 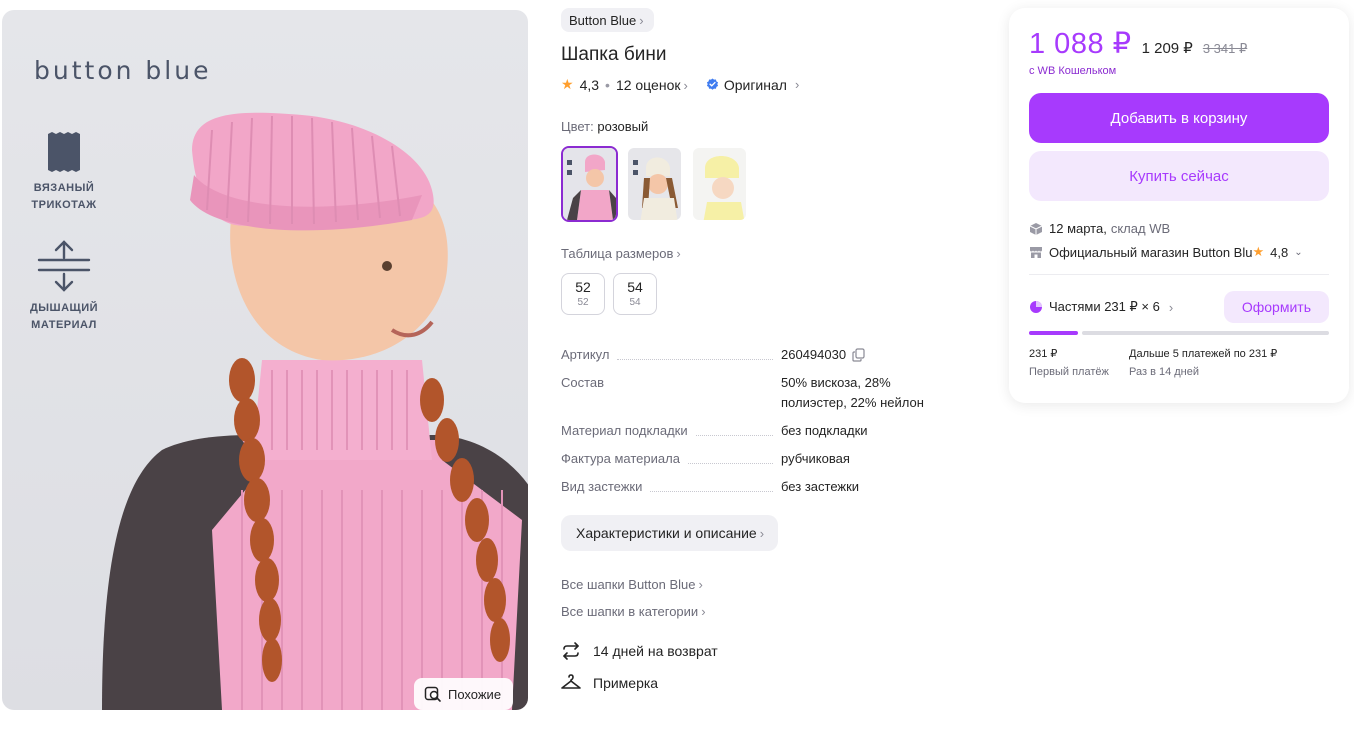 What do you see at coordinates (771, 683) in the screenshot?
I see `perk-try-on: Примерка` at bounding box center [771, 683].